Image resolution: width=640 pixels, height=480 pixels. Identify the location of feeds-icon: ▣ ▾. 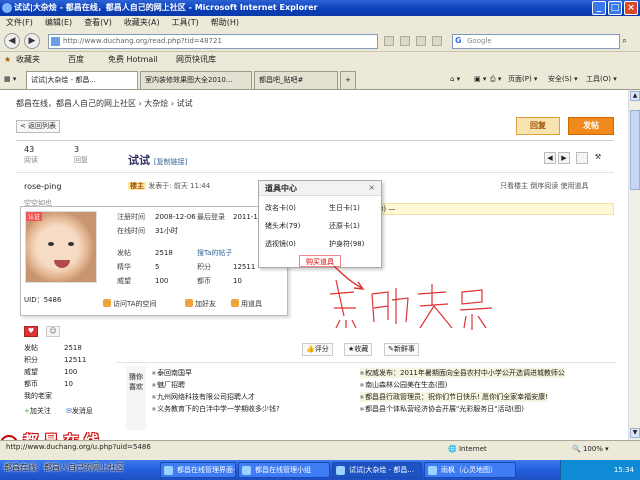
(480, 79).